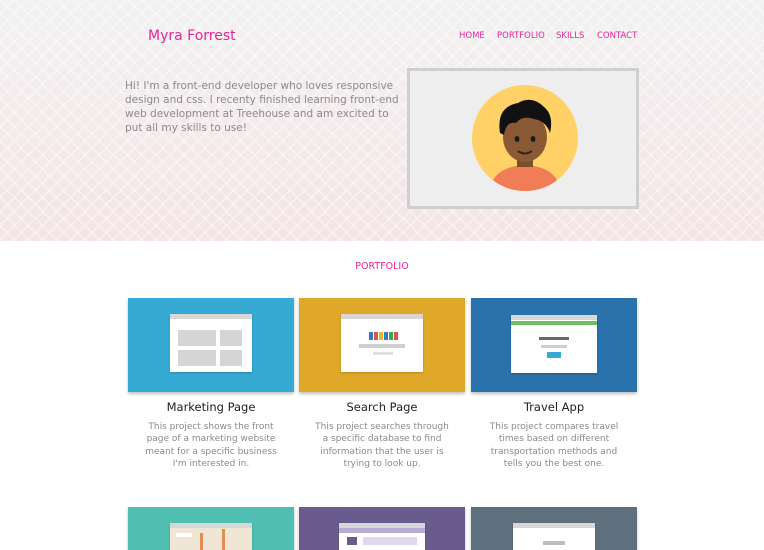  I want to click on portfolio-heading: PORTFOLIO, so click(382, 266).